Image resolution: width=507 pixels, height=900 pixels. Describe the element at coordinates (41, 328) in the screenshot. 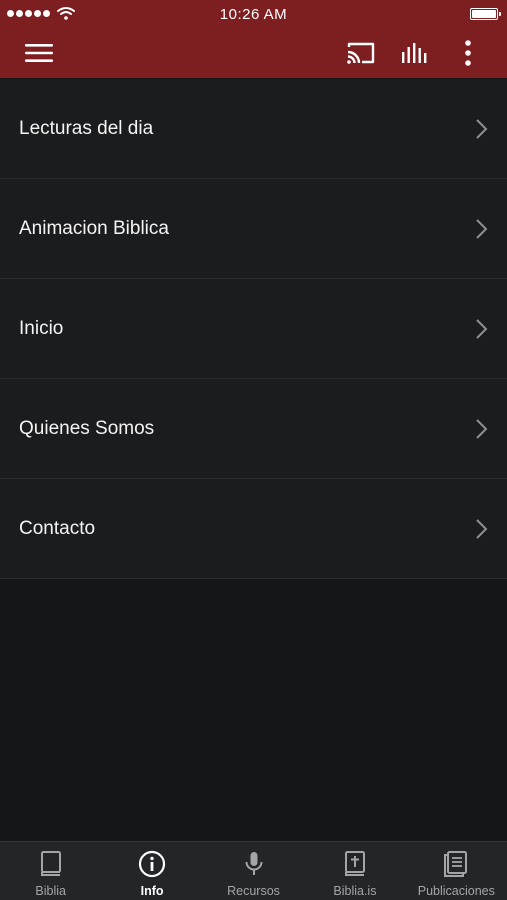

I see `menu-item-label: Inicio` at that location.